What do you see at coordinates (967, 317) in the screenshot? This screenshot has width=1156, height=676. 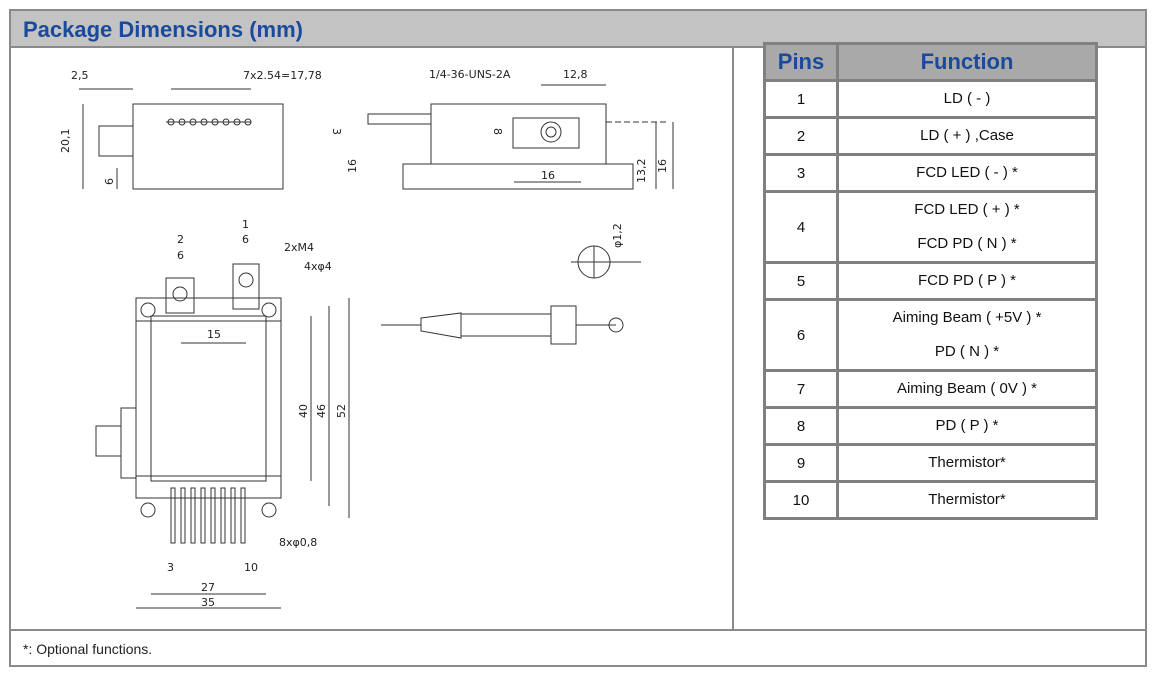 I see `function-line: Aiming Beam ( +5V ) *` at bounding box center [967, 317].